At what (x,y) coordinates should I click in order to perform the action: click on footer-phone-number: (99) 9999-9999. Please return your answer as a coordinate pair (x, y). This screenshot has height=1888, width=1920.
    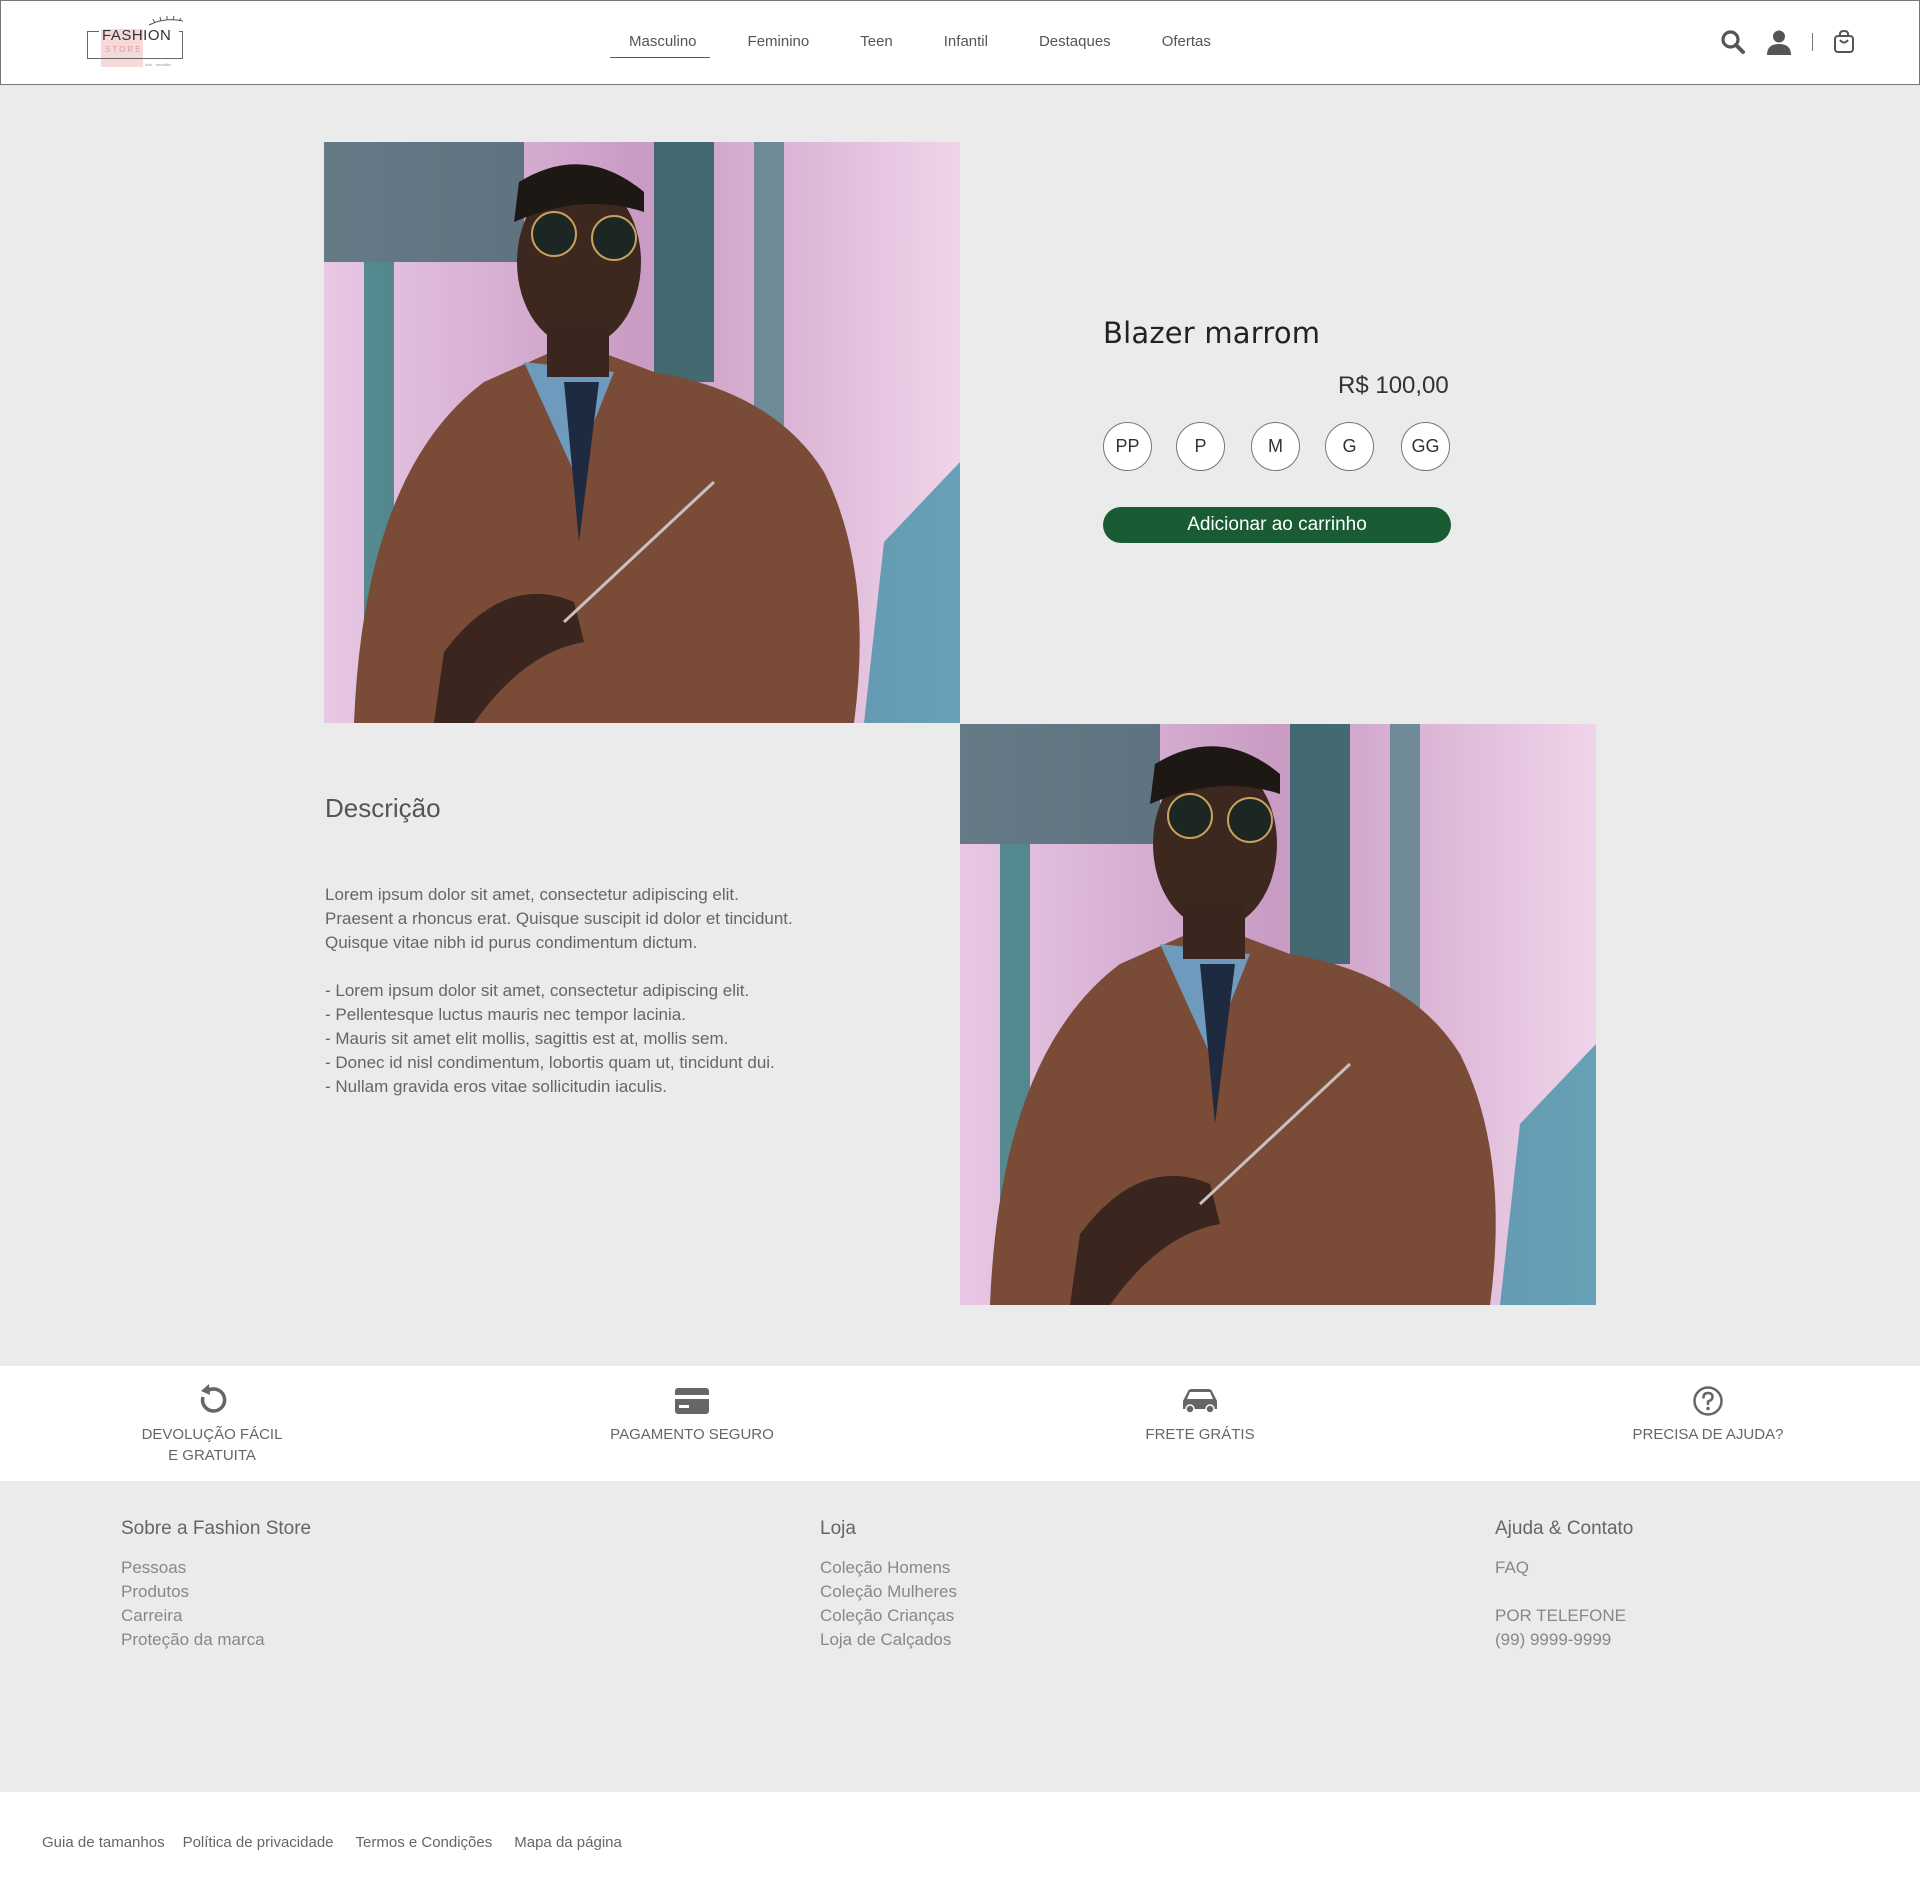
    Looking at the image, I should click on (1564, 1640).